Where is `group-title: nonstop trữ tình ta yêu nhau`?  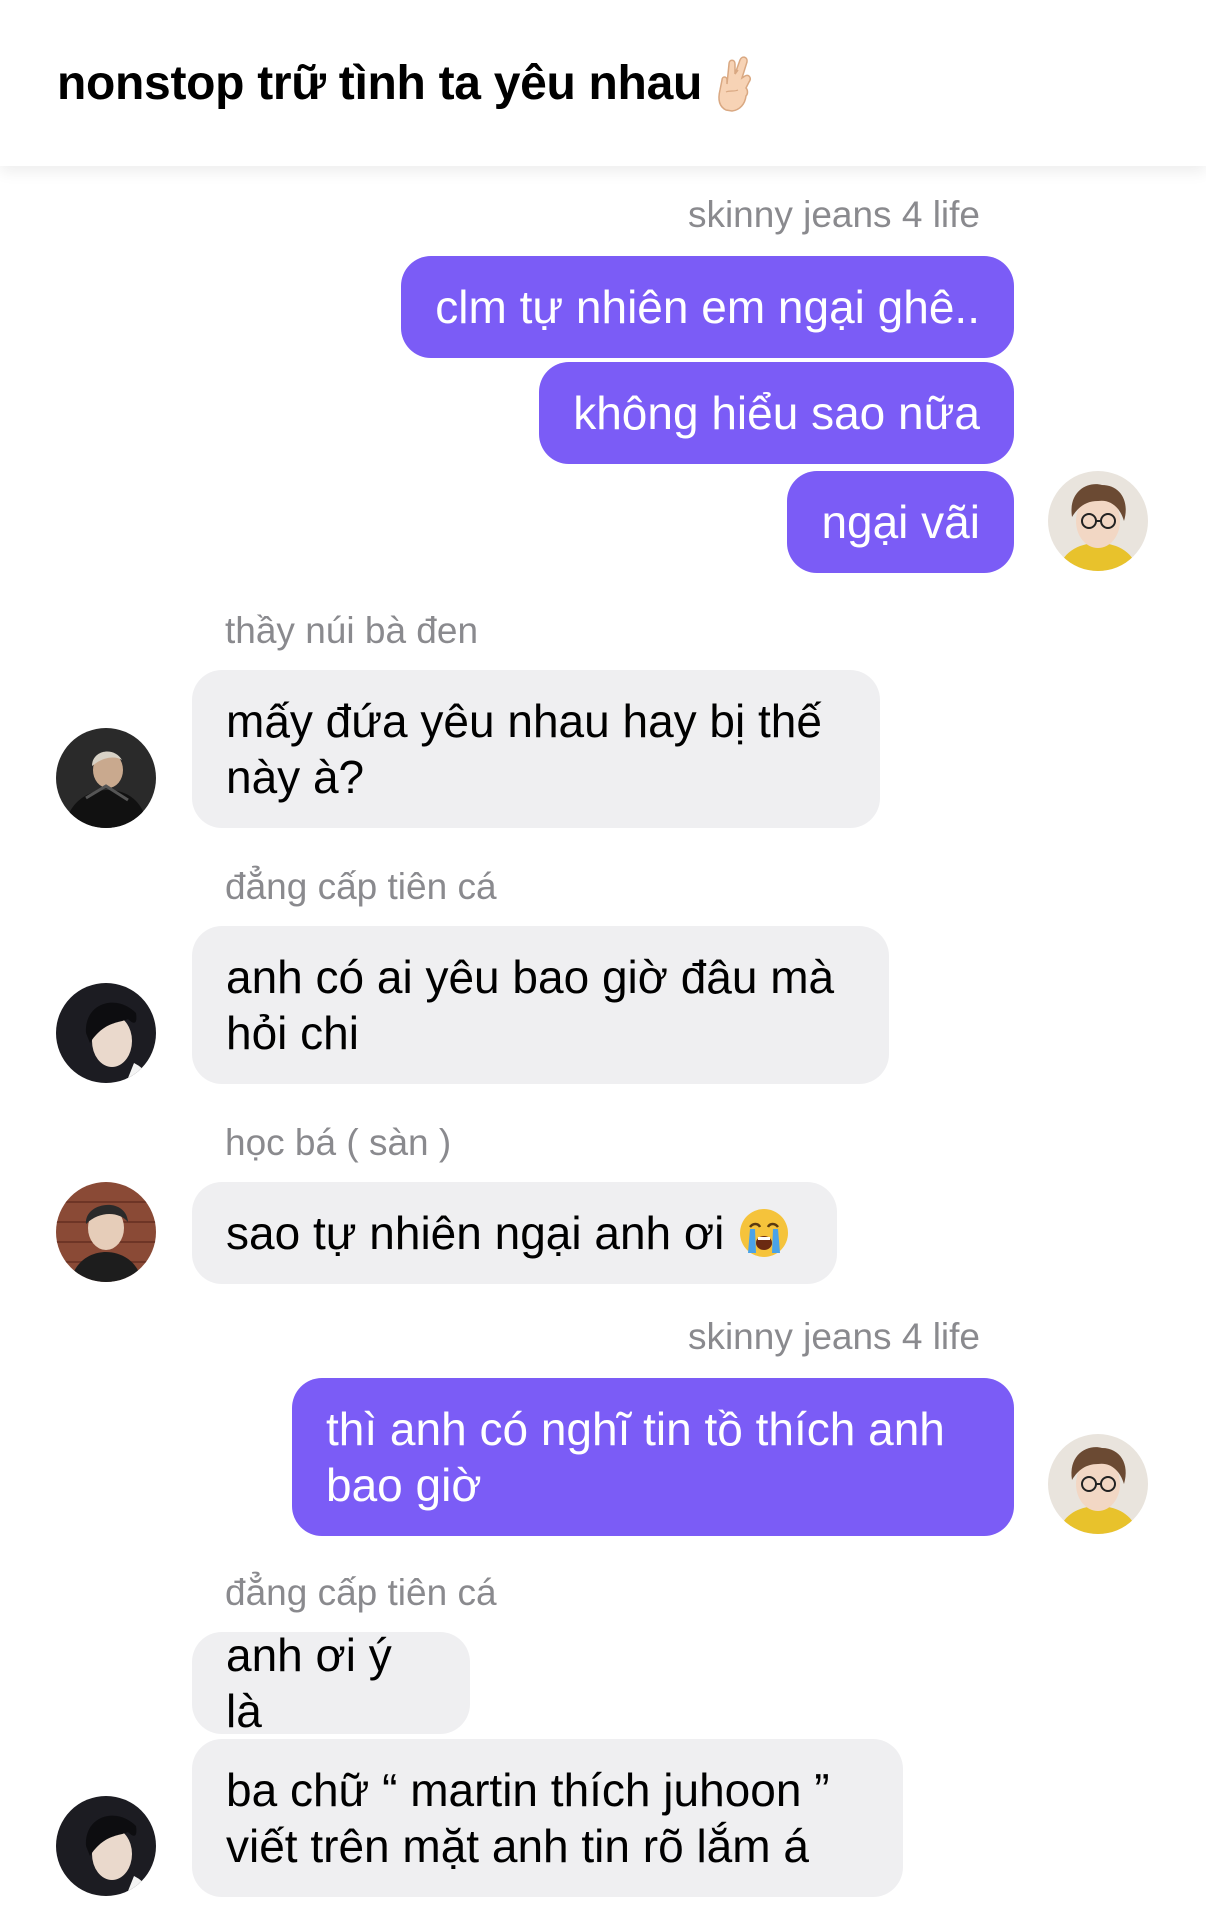
group-title: nonstop trữ tình ta yêu nhau is located at coordinates (407, 83).